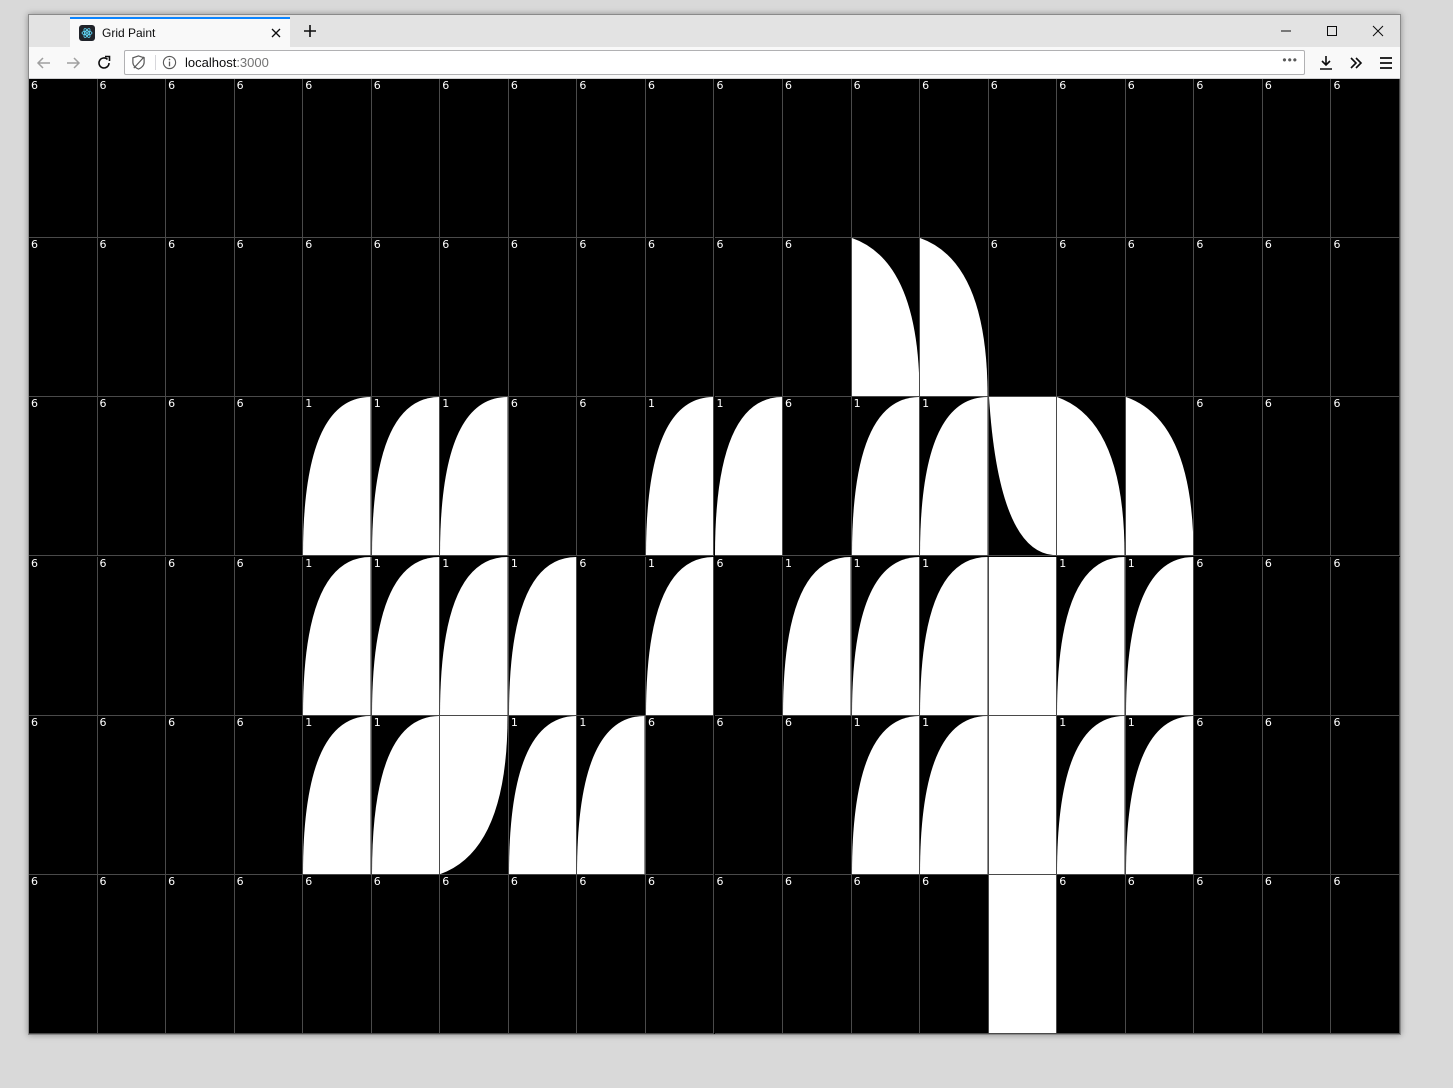 This screenshot has width=1453, height=1088. I want to click on url-text: localhost:3000, so click(227, 62).